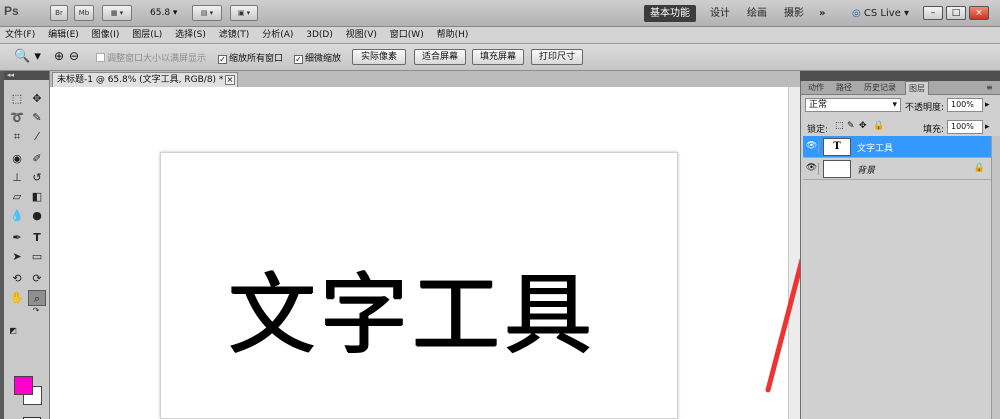 The width and height of the screenshot is (1000, 419). Describe the element at coordinates (878, 126) in the screenshot. I see `lock-all-icon: 🔒` at that location.